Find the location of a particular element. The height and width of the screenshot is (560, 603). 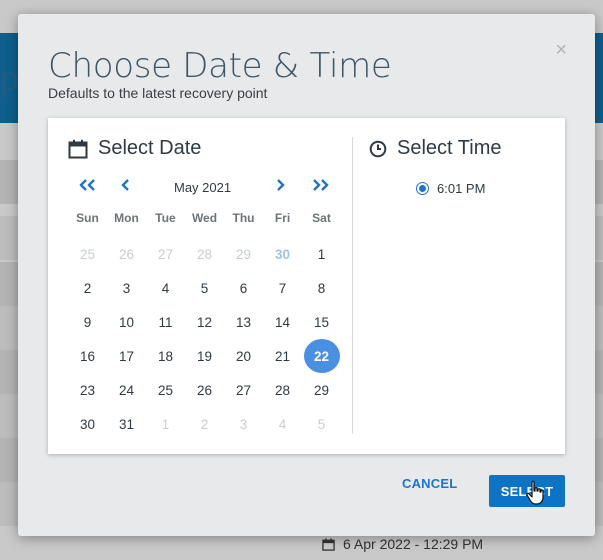

calendar-day: 24 is located at coordinates (127, 390).